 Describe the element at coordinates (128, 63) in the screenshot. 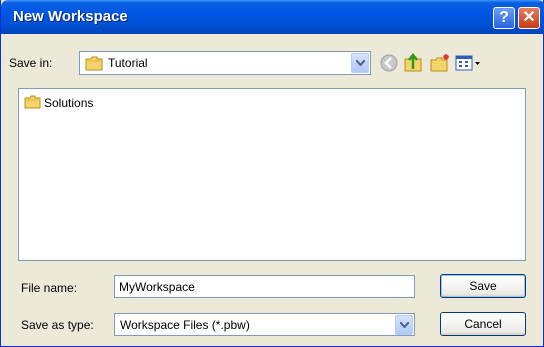

I see `save-in-value: Tutorial` at that location.